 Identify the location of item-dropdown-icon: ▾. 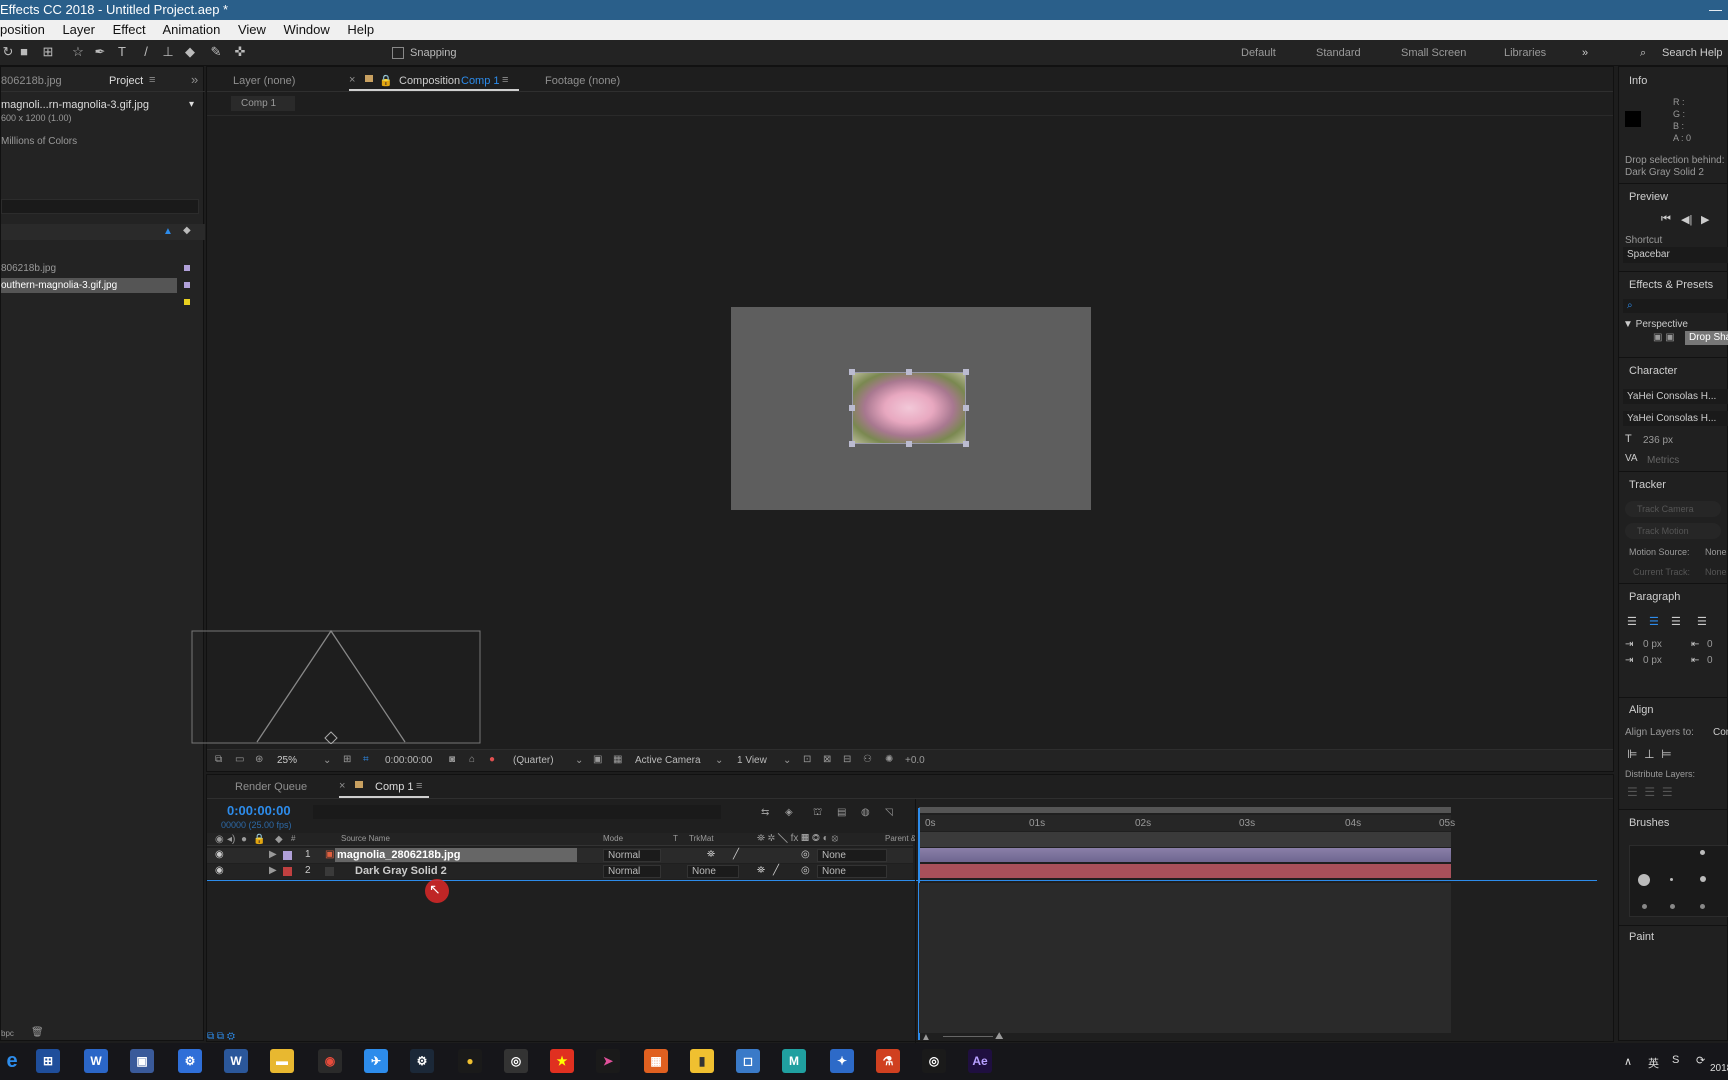
(191, 104).